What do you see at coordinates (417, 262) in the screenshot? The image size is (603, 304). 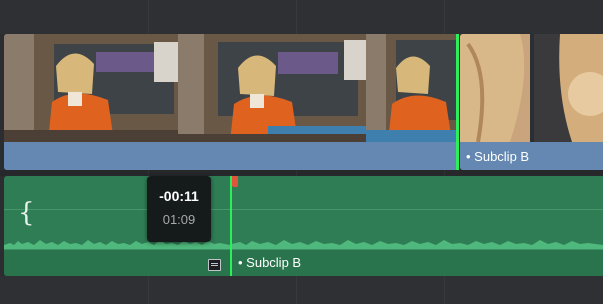 I see `audio-clip-footer: • Subclip B` at bounding box center [417, 262].